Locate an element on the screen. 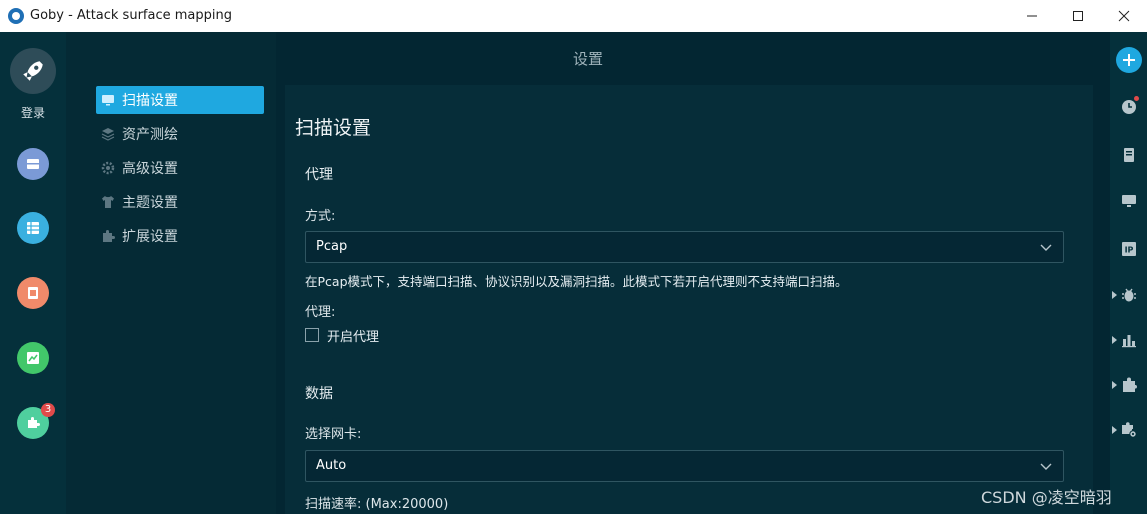  minimize-icon is located at coordinates (1032, 16).